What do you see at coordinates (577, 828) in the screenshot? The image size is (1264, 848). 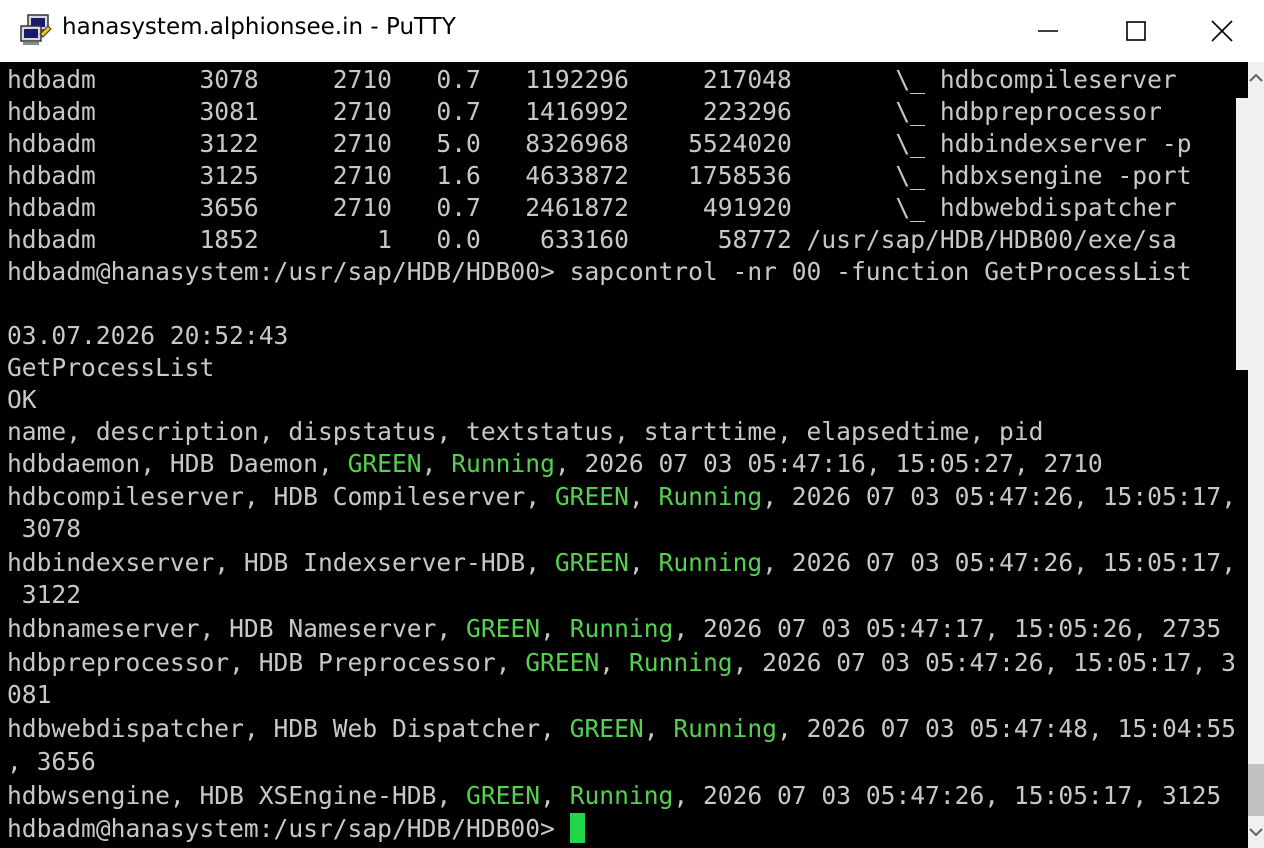 I see `text-cursor` at bounding box center [577, 828].